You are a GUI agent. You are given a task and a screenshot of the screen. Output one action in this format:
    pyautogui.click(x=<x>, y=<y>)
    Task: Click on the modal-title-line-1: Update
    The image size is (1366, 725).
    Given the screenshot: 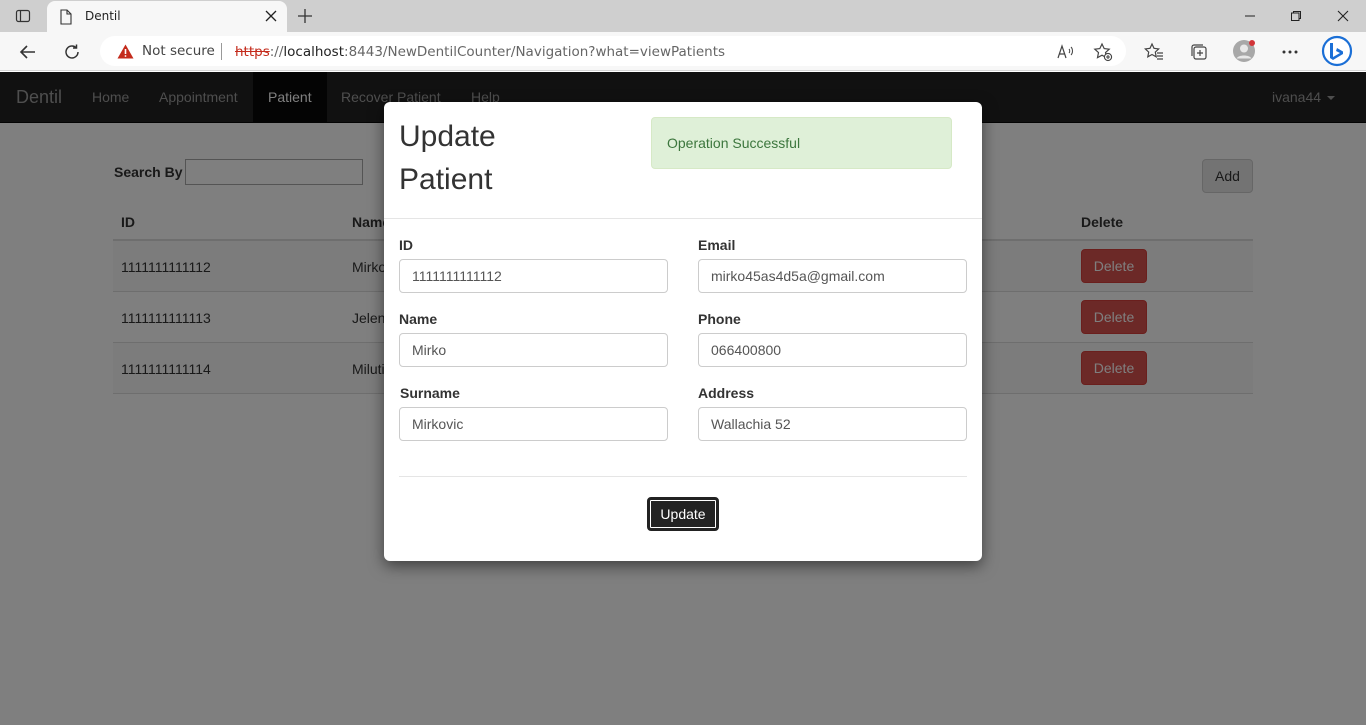 What is the action you would take?
    pyautogui.click(x=447, y=136)
    